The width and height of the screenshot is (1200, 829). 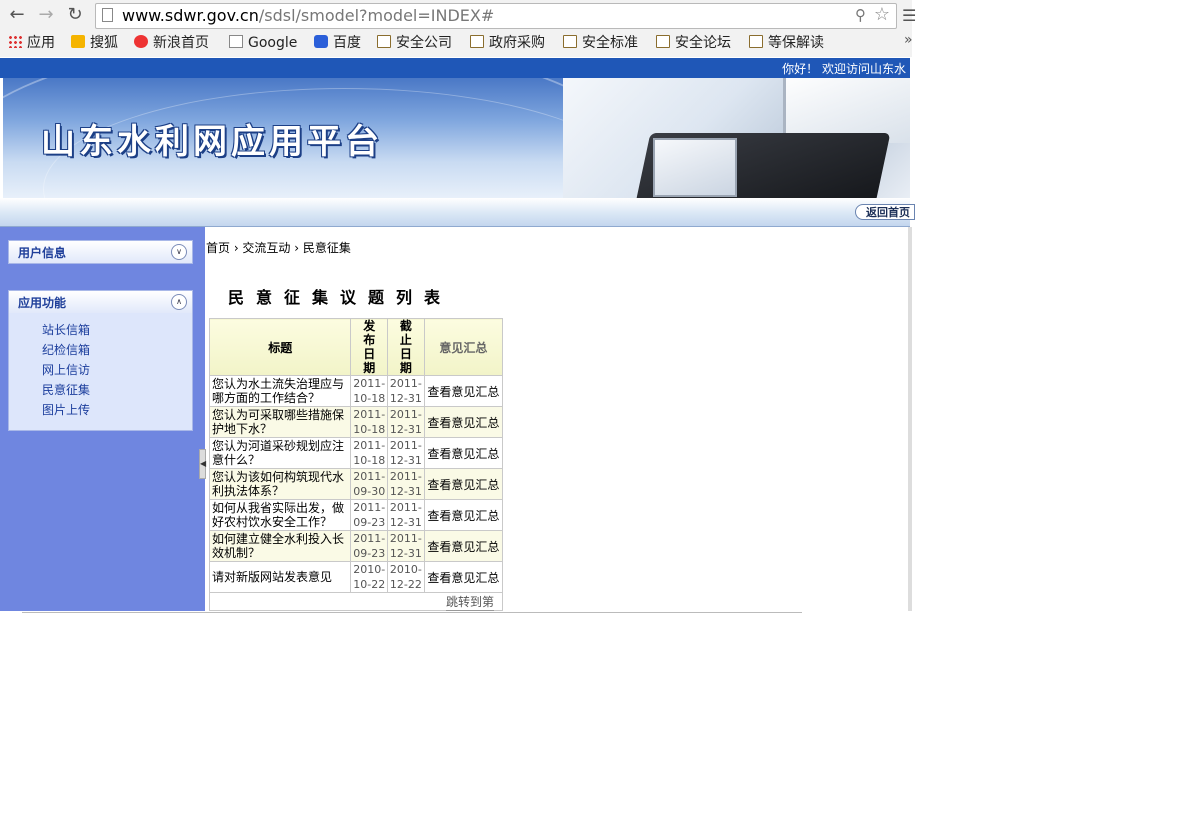 I want to click on scrollbar, so click(x=910, y=419).